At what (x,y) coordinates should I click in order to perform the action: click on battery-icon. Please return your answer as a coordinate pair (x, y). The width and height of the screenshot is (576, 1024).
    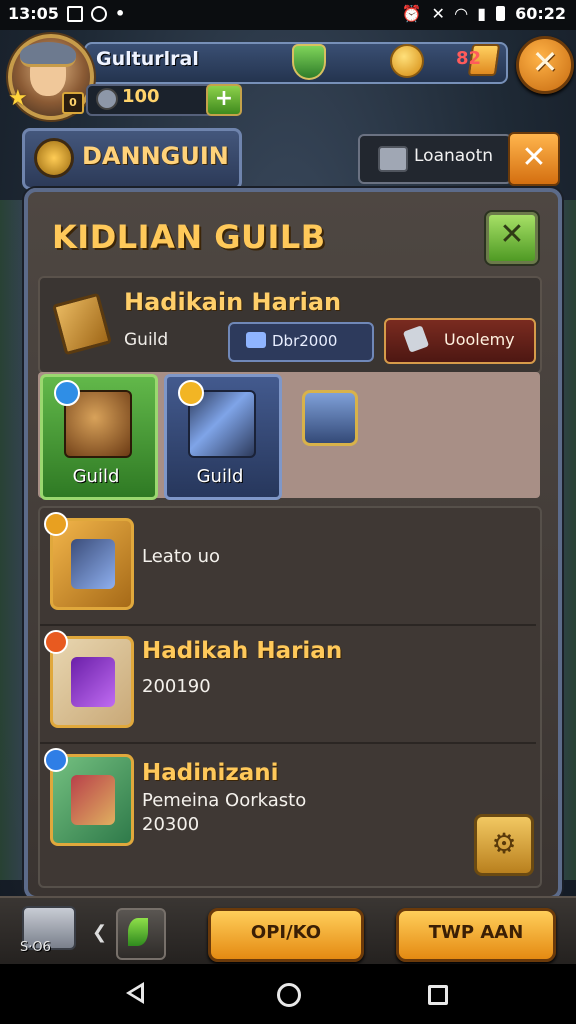
    Looking at the image, I should click on (501, 13).